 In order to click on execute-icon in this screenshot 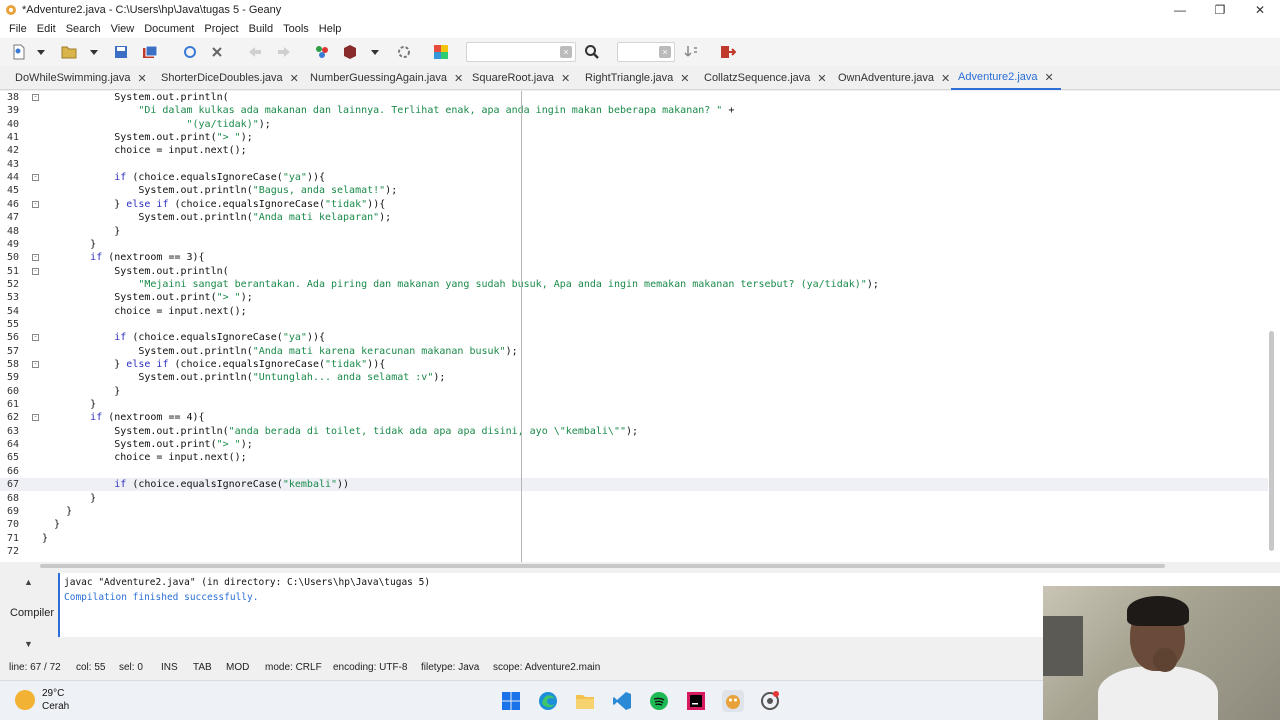, I will do `click(404, 52)`.